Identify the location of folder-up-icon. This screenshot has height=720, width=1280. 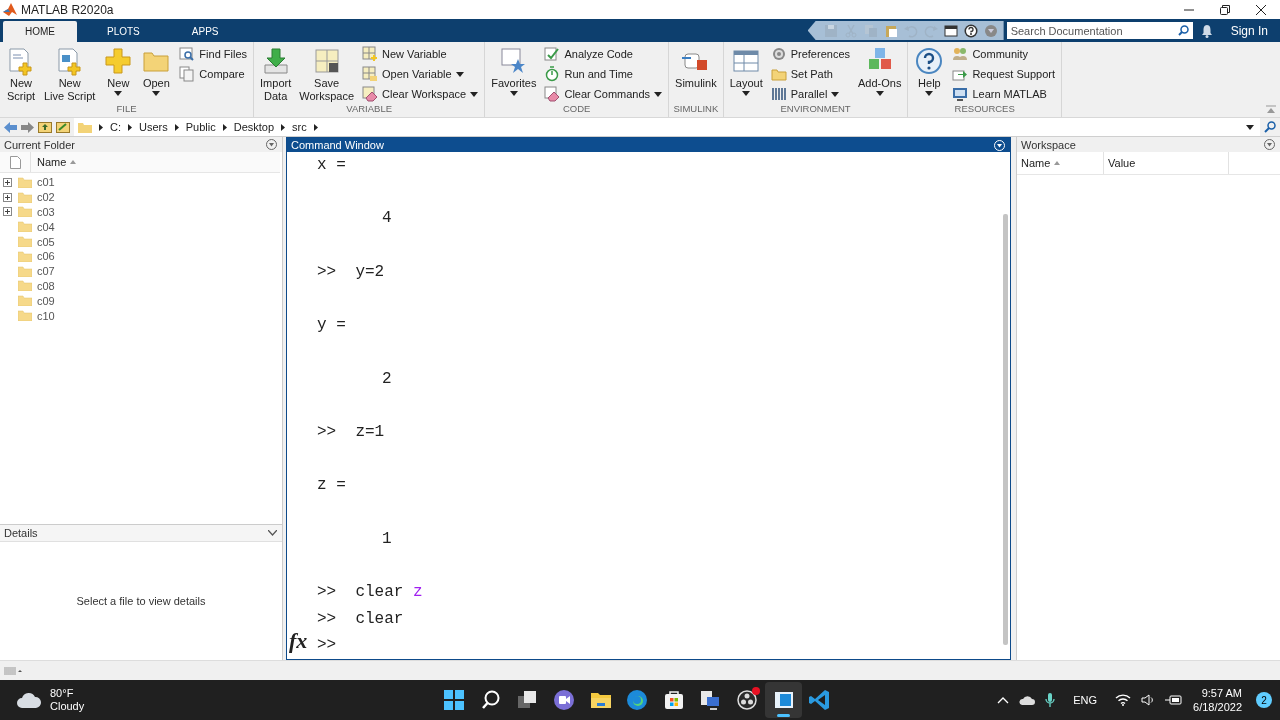
(45, 127).